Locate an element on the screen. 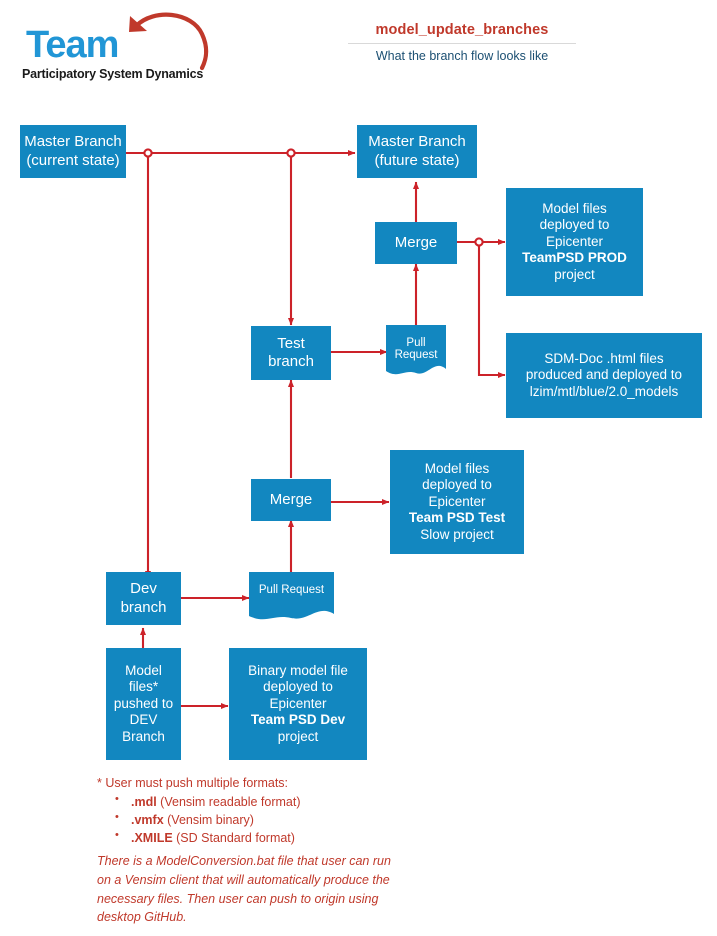 Image resolution: width=717 pixels, height=936 pixels. node-line-emphasis: Team PSD Dev is located at coordinates (298, 720).